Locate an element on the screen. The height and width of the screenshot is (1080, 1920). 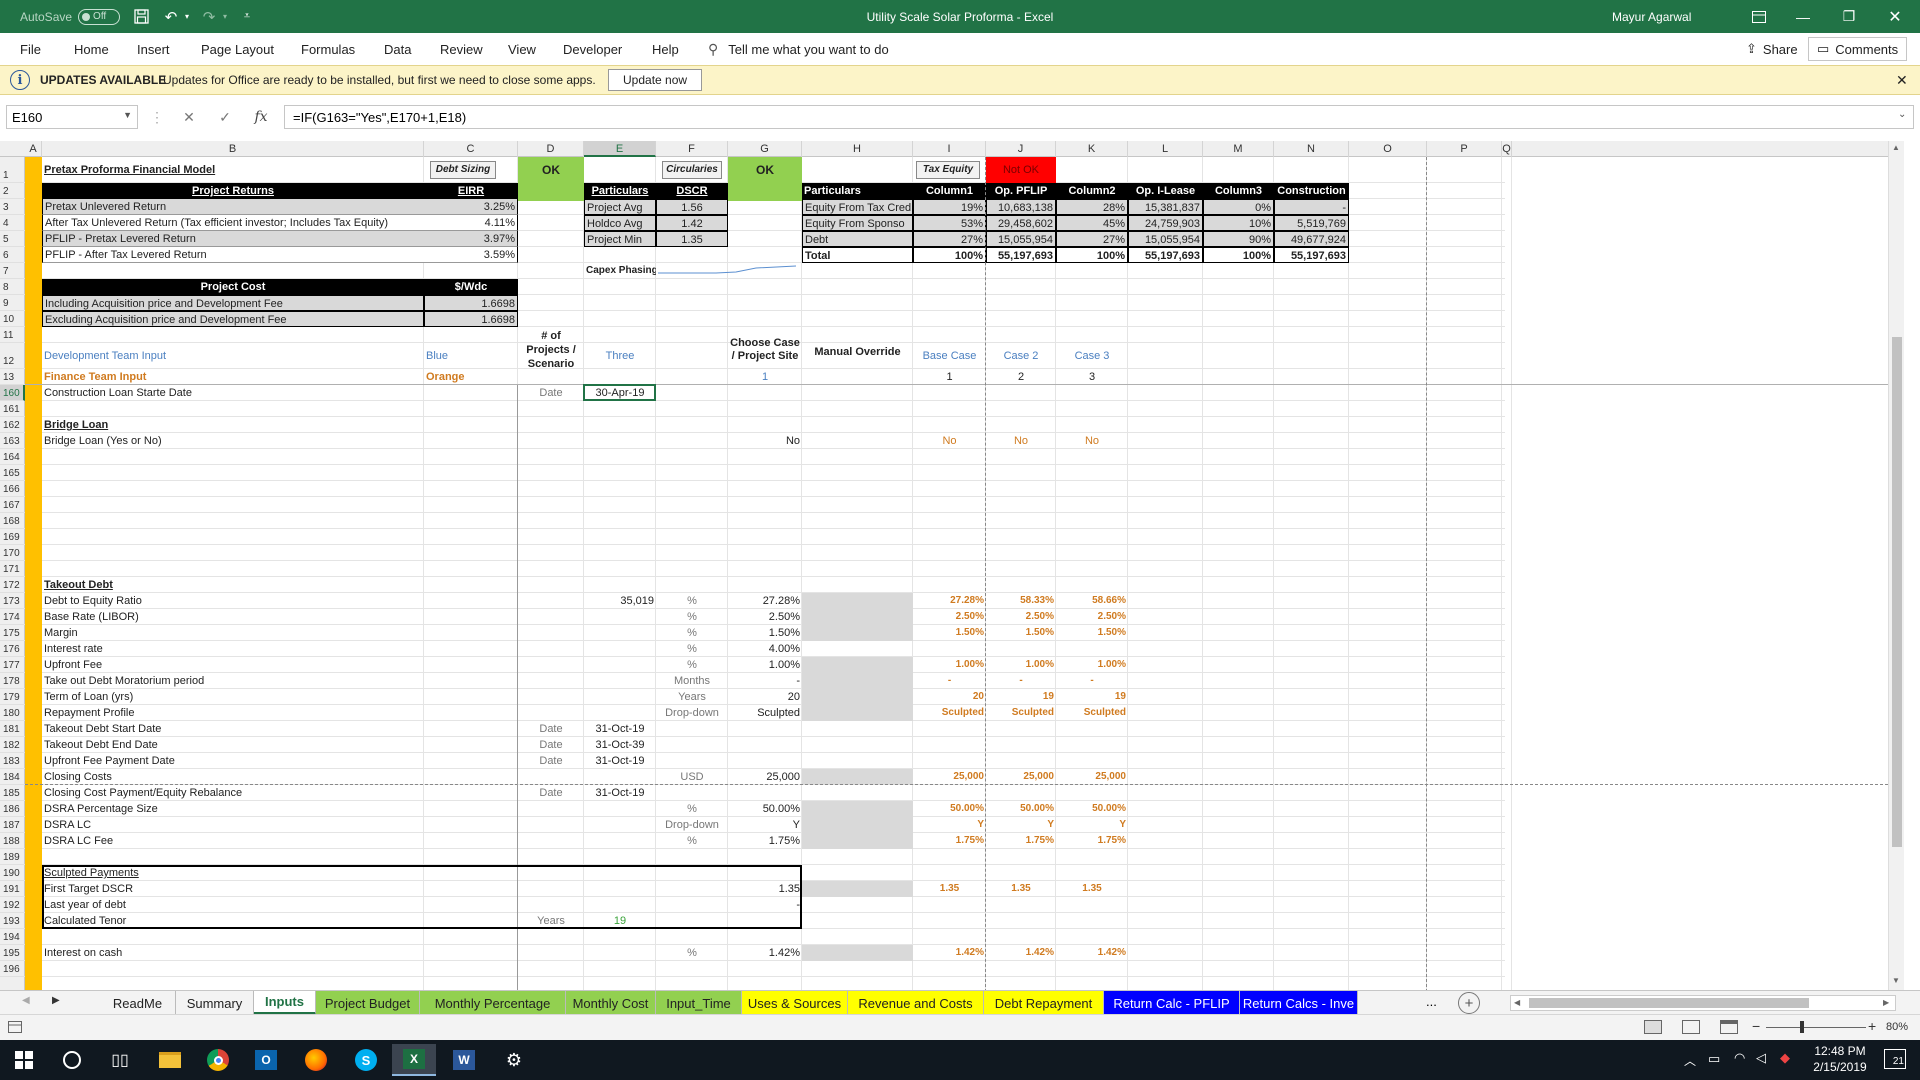
row-header-196: 196 is located at coordinates (12, 969).